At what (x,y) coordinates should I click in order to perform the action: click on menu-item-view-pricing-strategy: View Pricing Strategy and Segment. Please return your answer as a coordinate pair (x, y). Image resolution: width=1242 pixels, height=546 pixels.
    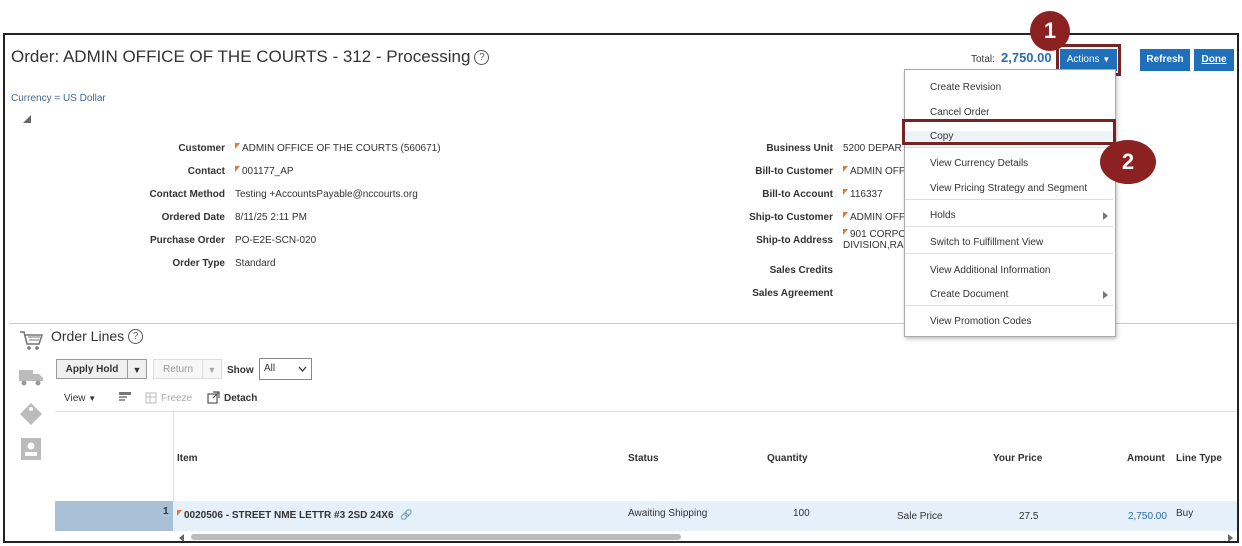
    Looking at the image, I should click on (1009, 188).